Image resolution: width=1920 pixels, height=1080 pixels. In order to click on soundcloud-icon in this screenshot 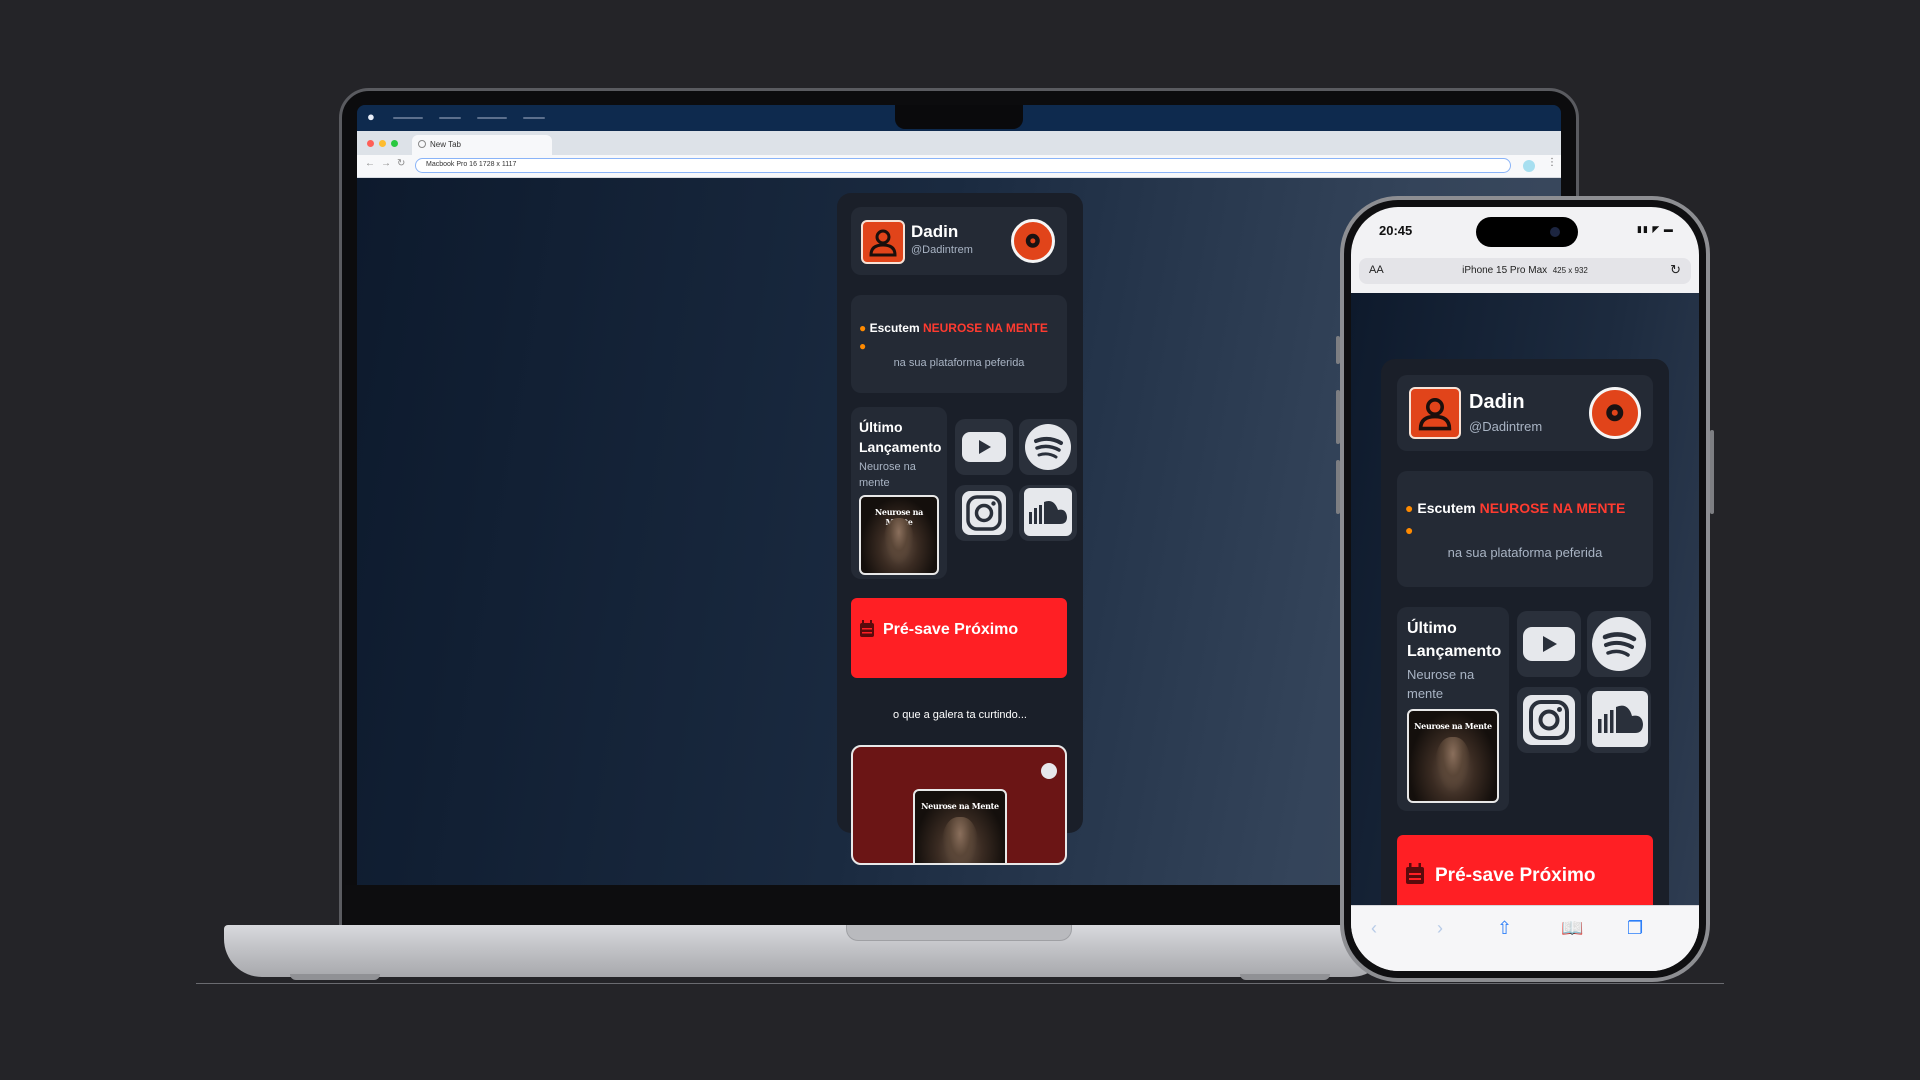, I will do `click(1620, 719)`.